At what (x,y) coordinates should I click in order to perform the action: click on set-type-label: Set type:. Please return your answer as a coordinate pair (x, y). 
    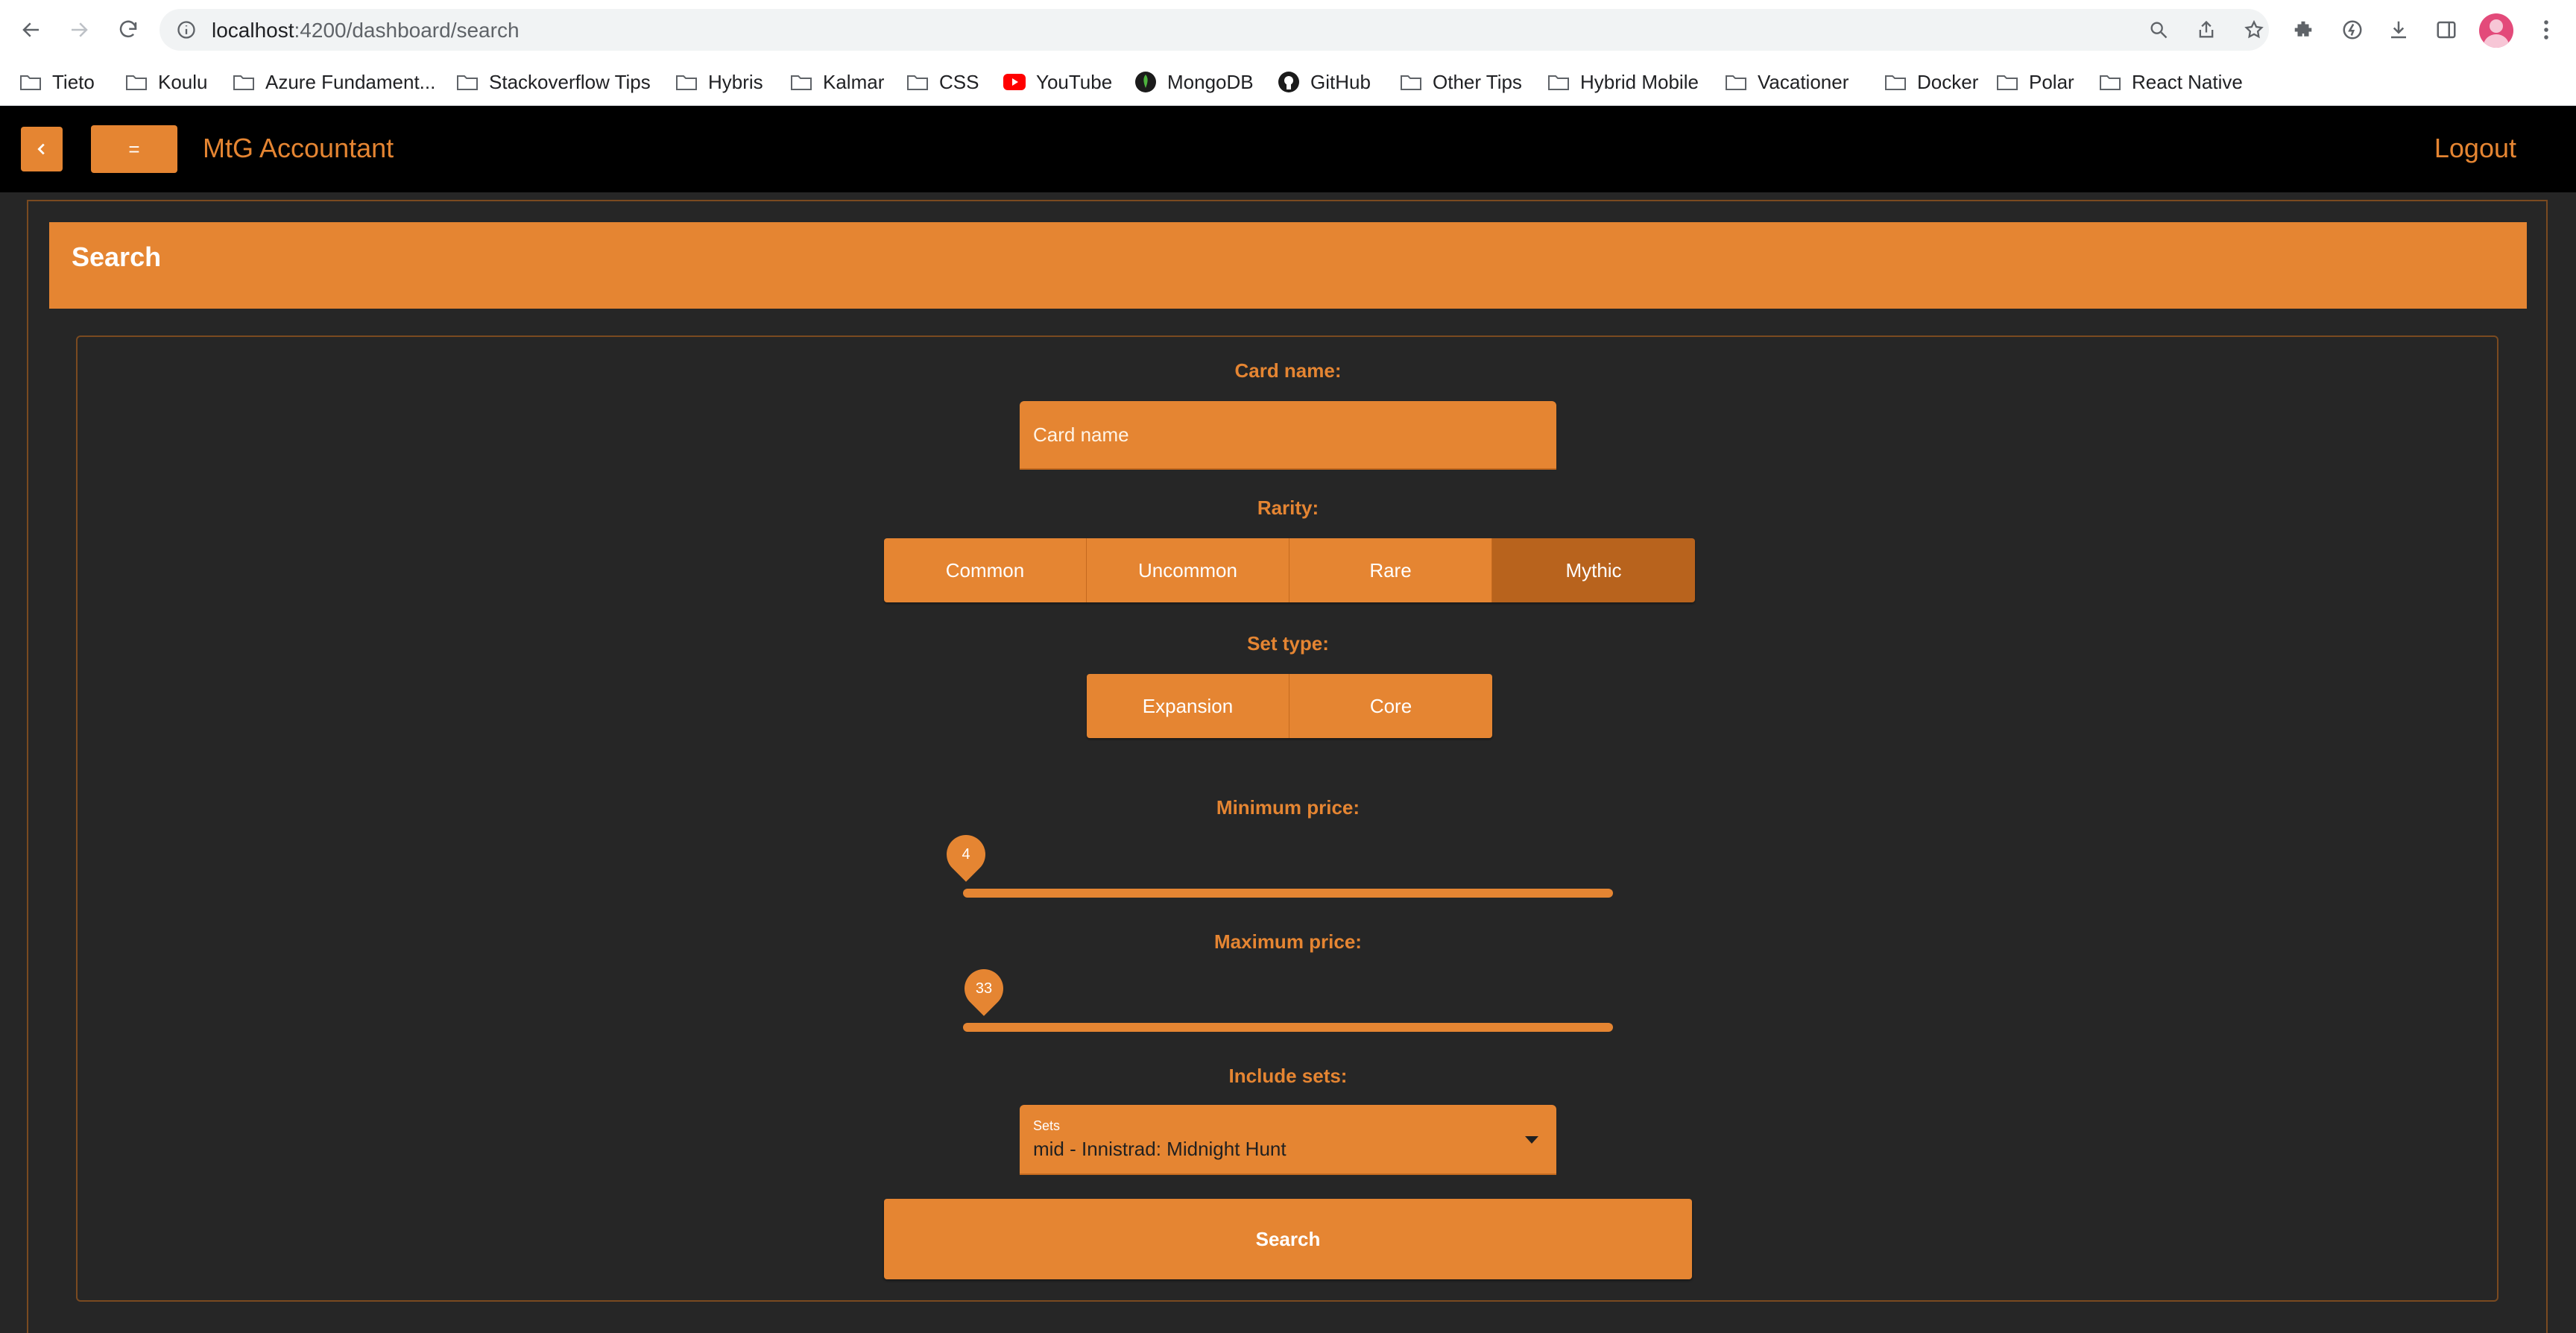
    Looking at the image, I should click on (1288, 643).